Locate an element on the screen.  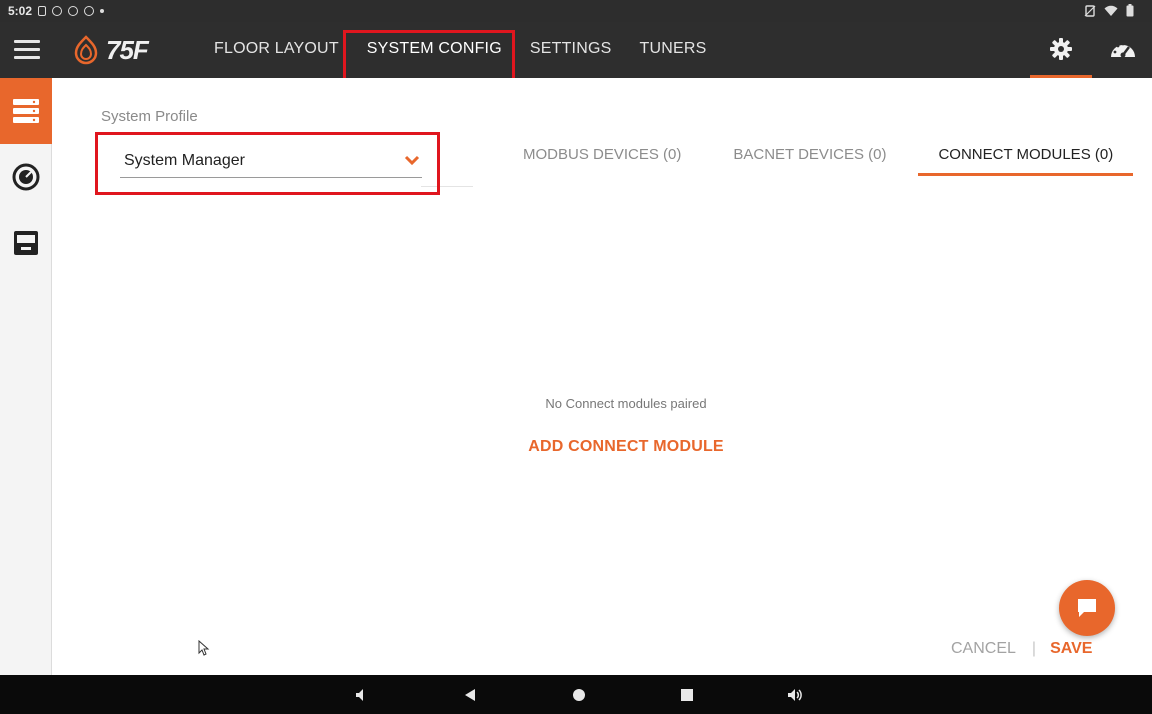
add-connect-module-button: ADD CONNECT MODULE is located at coordinates (602, 447).